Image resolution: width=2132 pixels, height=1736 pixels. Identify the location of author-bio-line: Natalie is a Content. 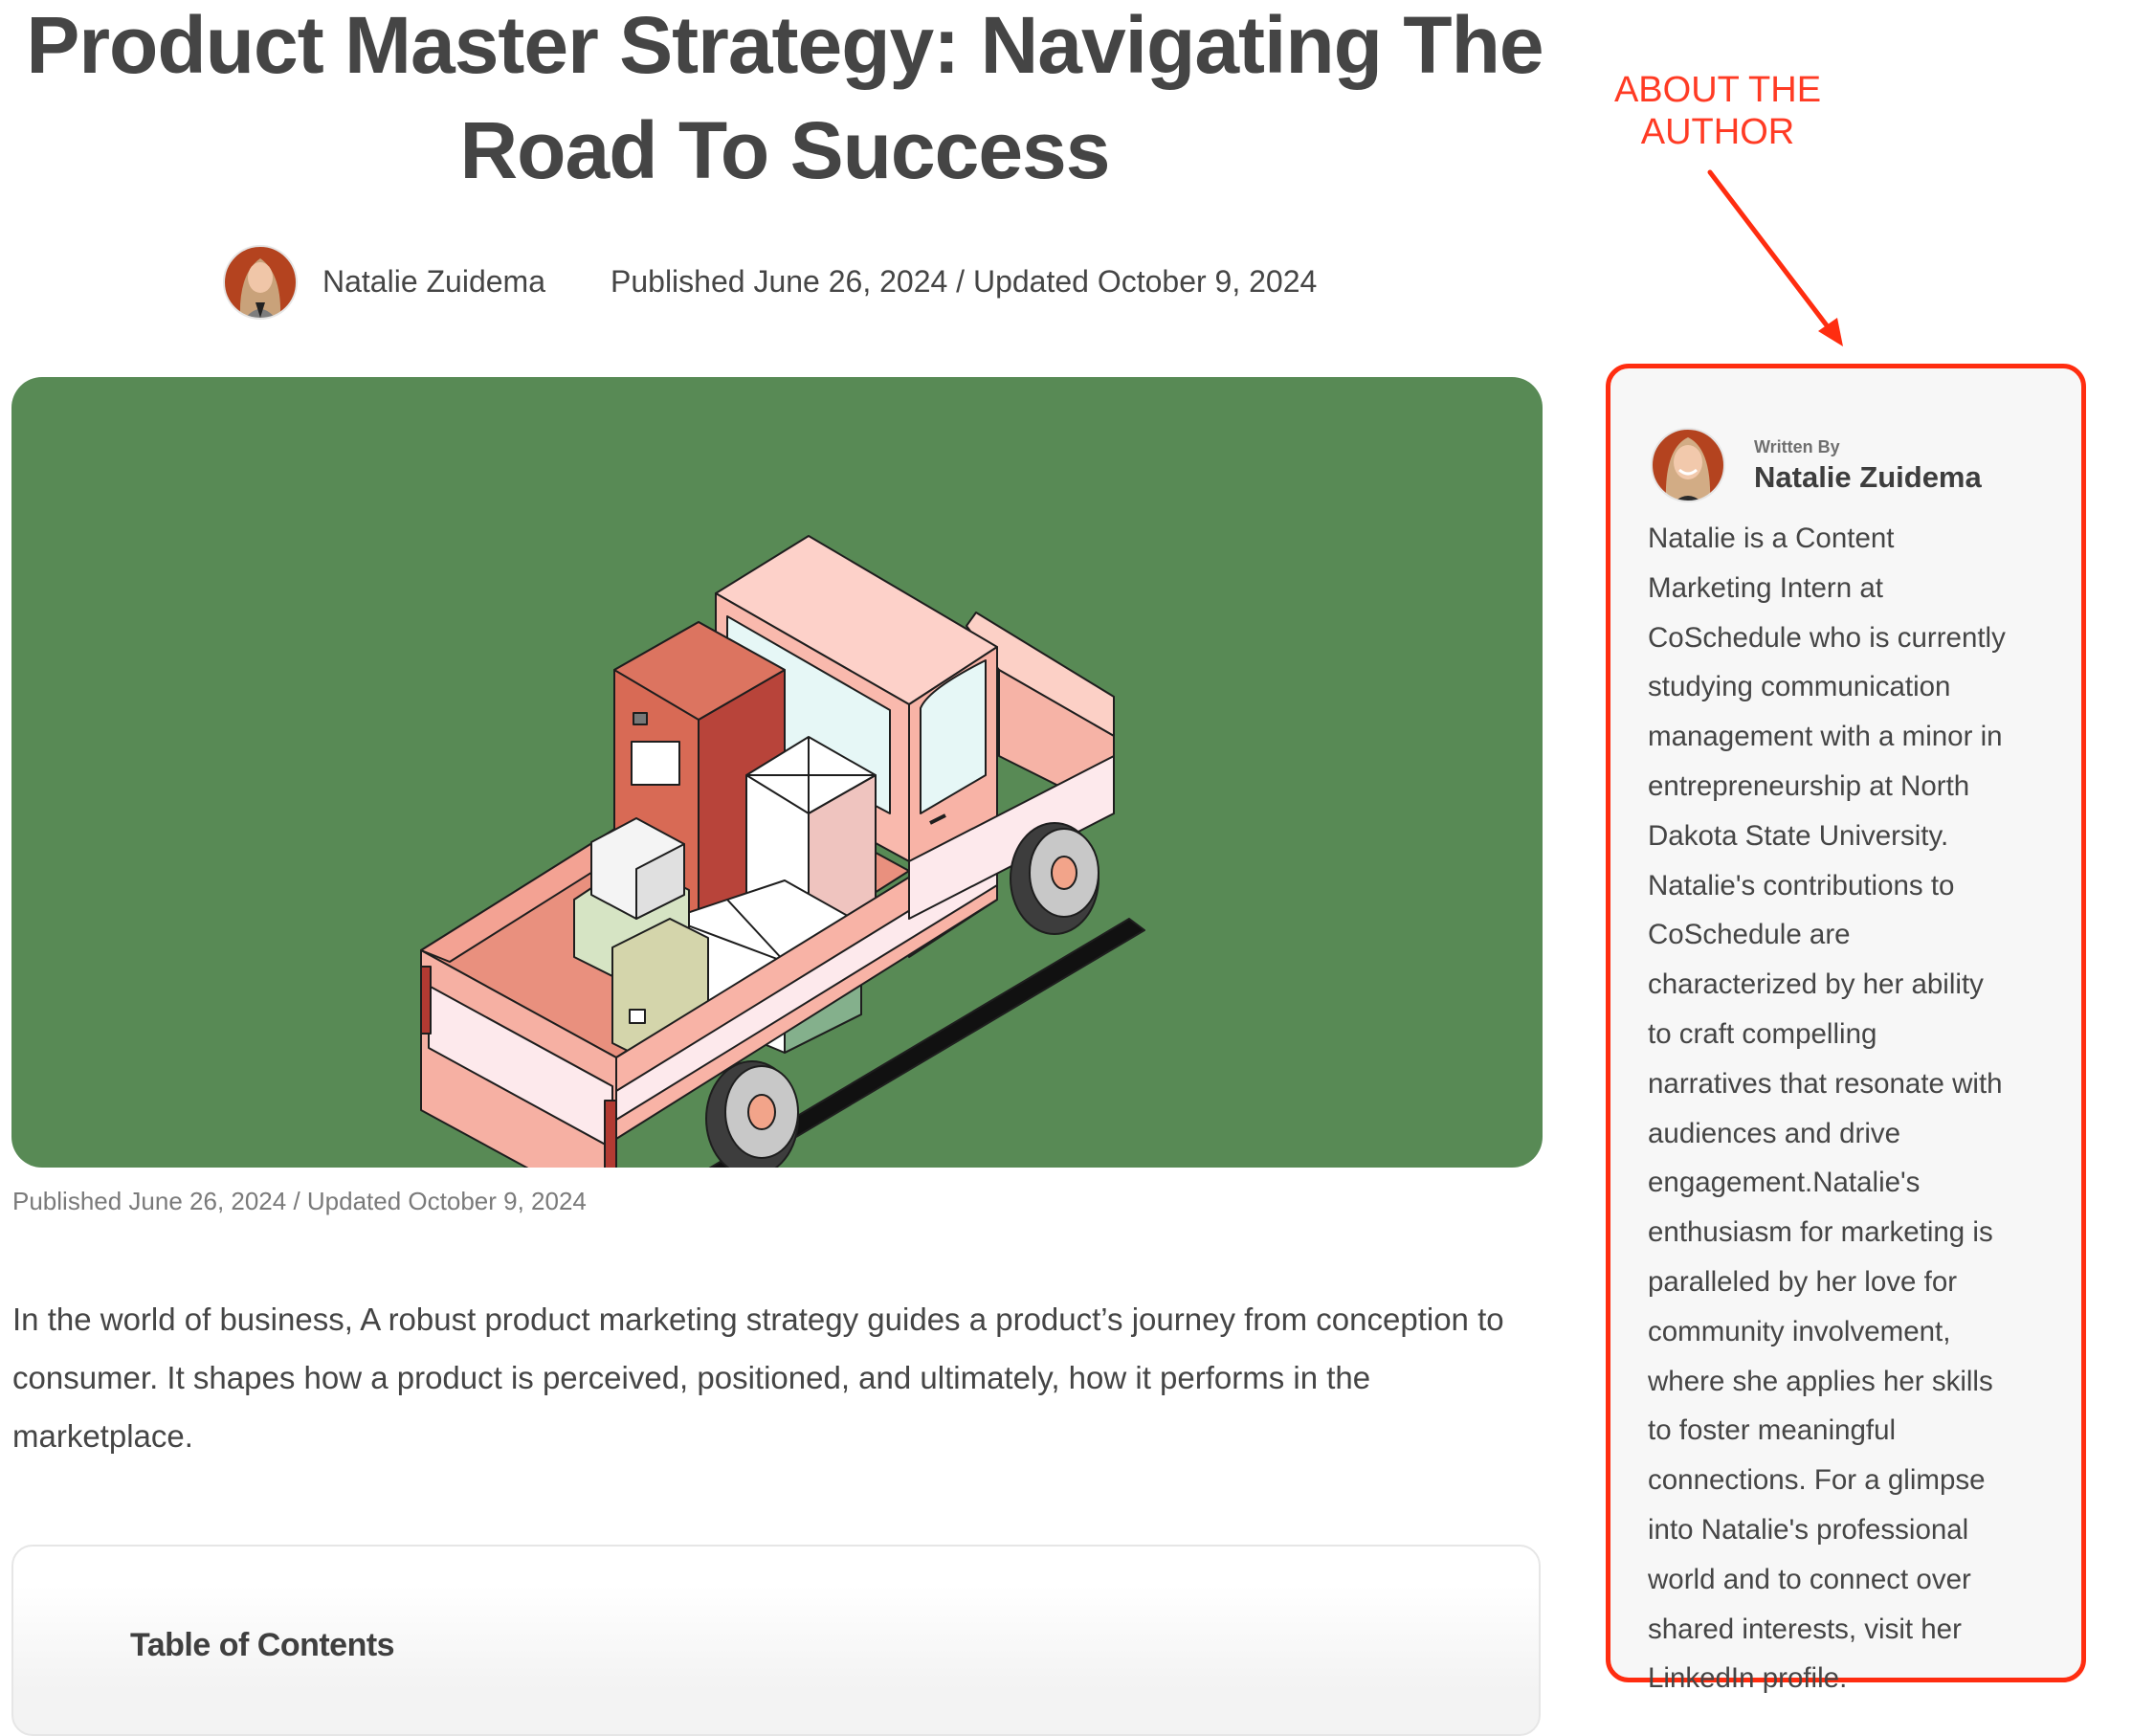
(1771, 538).